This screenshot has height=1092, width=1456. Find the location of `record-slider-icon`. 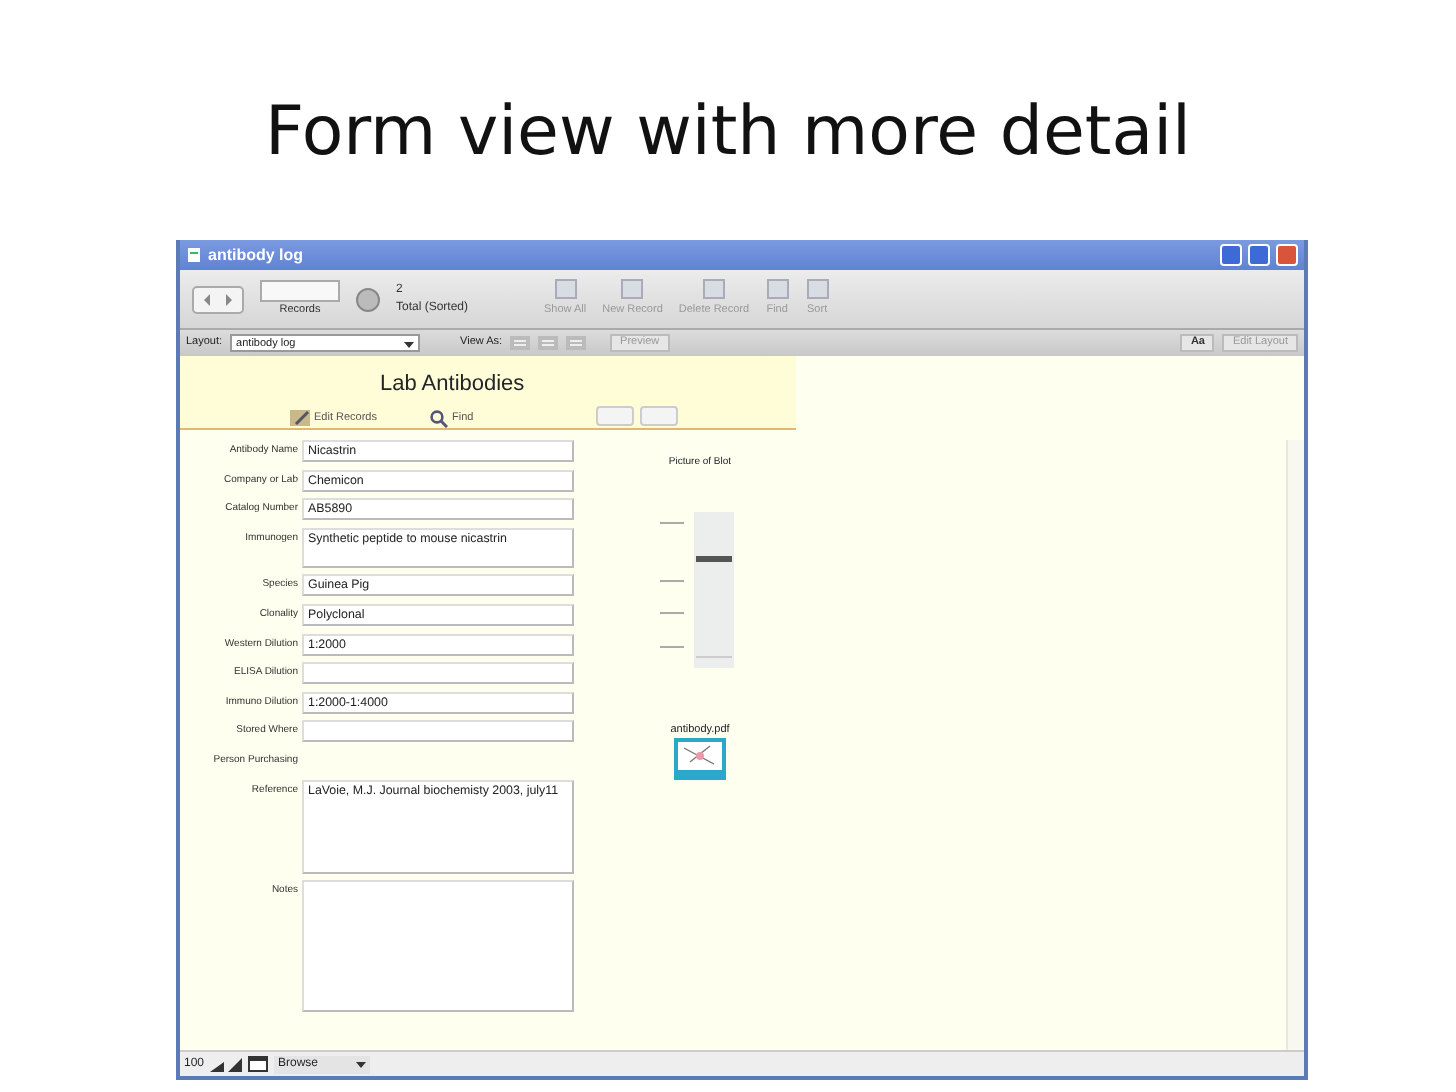

record-slider-icon is located at coordinates (368, 299).